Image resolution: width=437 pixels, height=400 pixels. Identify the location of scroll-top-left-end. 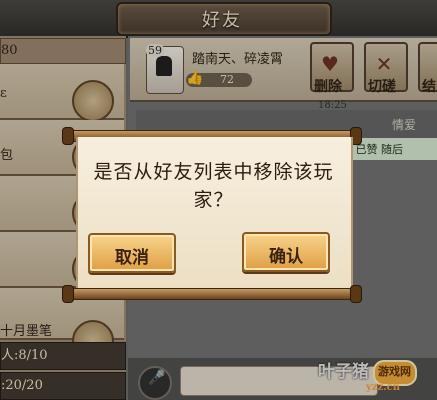
(68, 136).